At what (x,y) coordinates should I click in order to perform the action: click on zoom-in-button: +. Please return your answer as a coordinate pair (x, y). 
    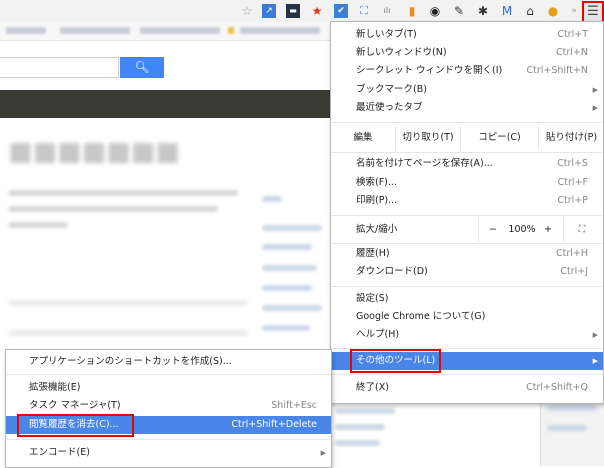
    Looking at the image, I should click on (548, 230).